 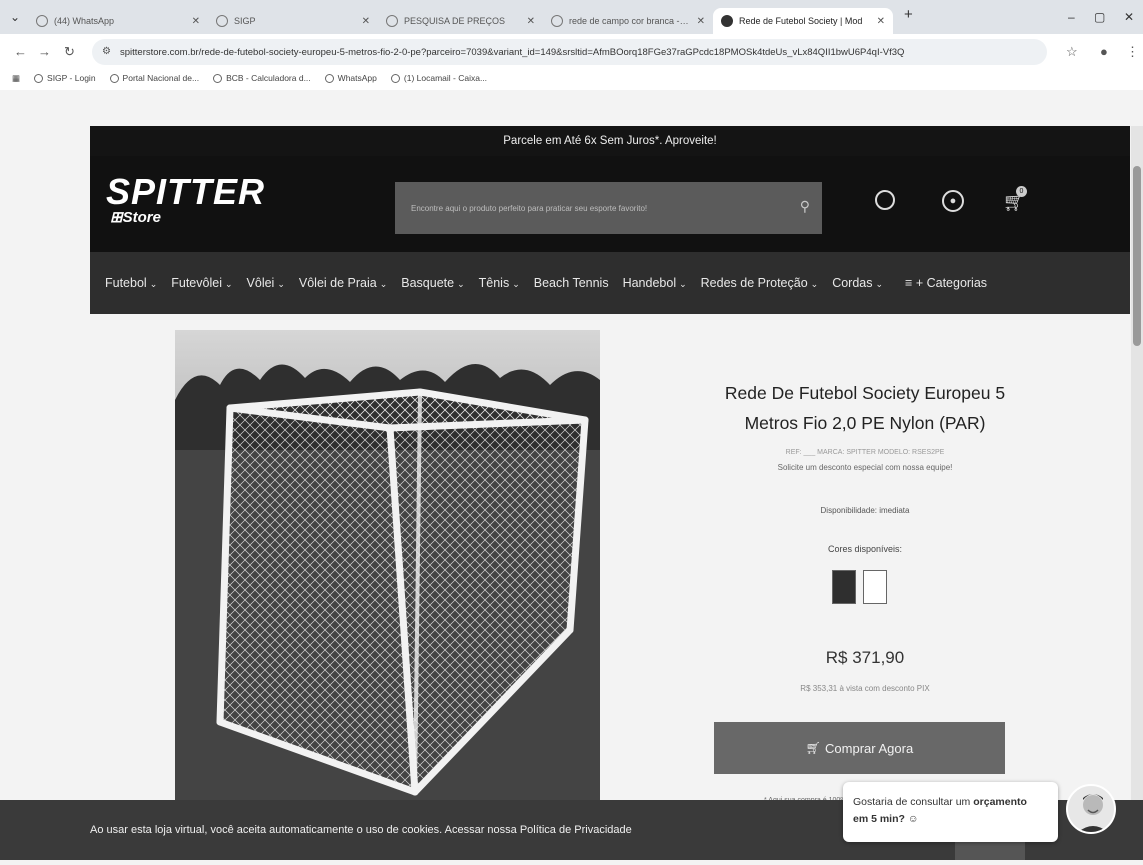 I want to click on category-item: Cordas ⌄, so click(x=857, y=283).